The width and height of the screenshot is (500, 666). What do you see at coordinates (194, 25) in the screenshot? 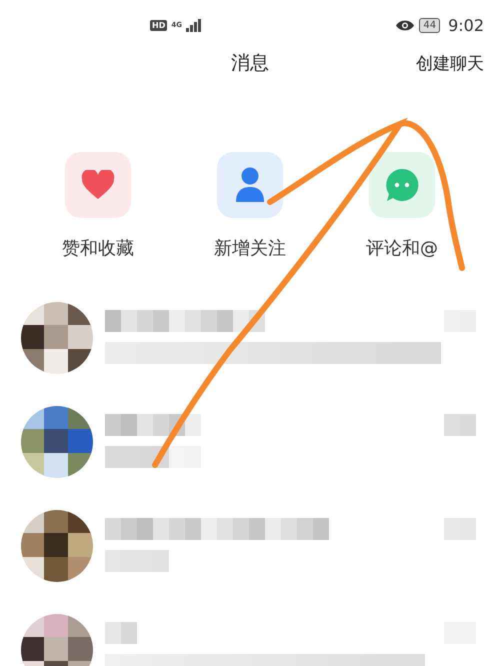
I see `signal-icon` at bounding box center [194, 25].